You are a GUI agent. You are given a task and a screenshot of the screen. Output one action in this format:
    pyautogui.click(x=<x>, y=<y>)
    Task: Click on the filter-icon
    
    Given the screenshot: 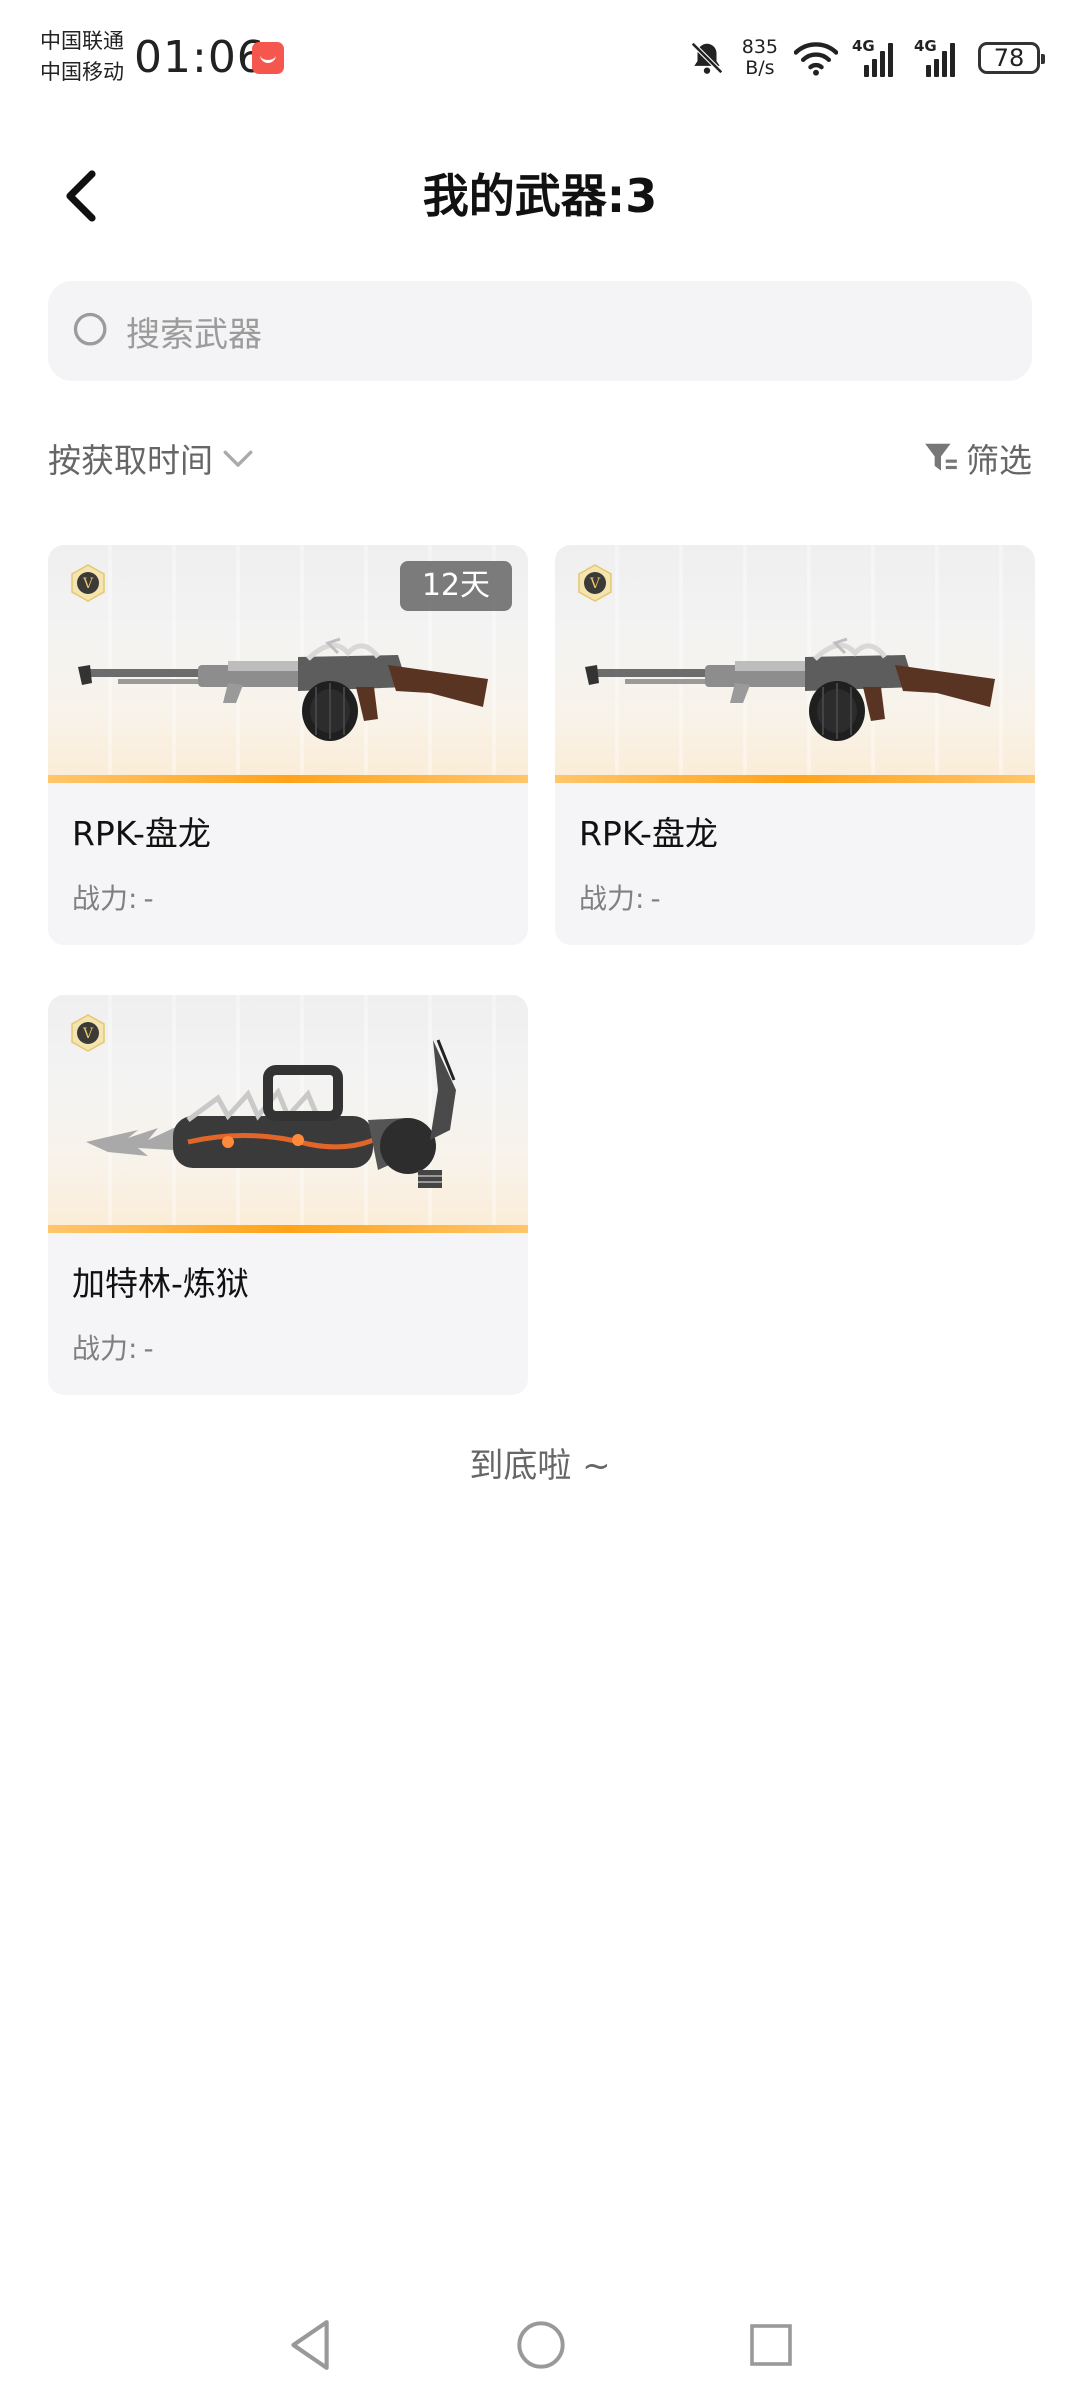 What is the action you would take?
    pyautogui.click(x=941, y=457)
    